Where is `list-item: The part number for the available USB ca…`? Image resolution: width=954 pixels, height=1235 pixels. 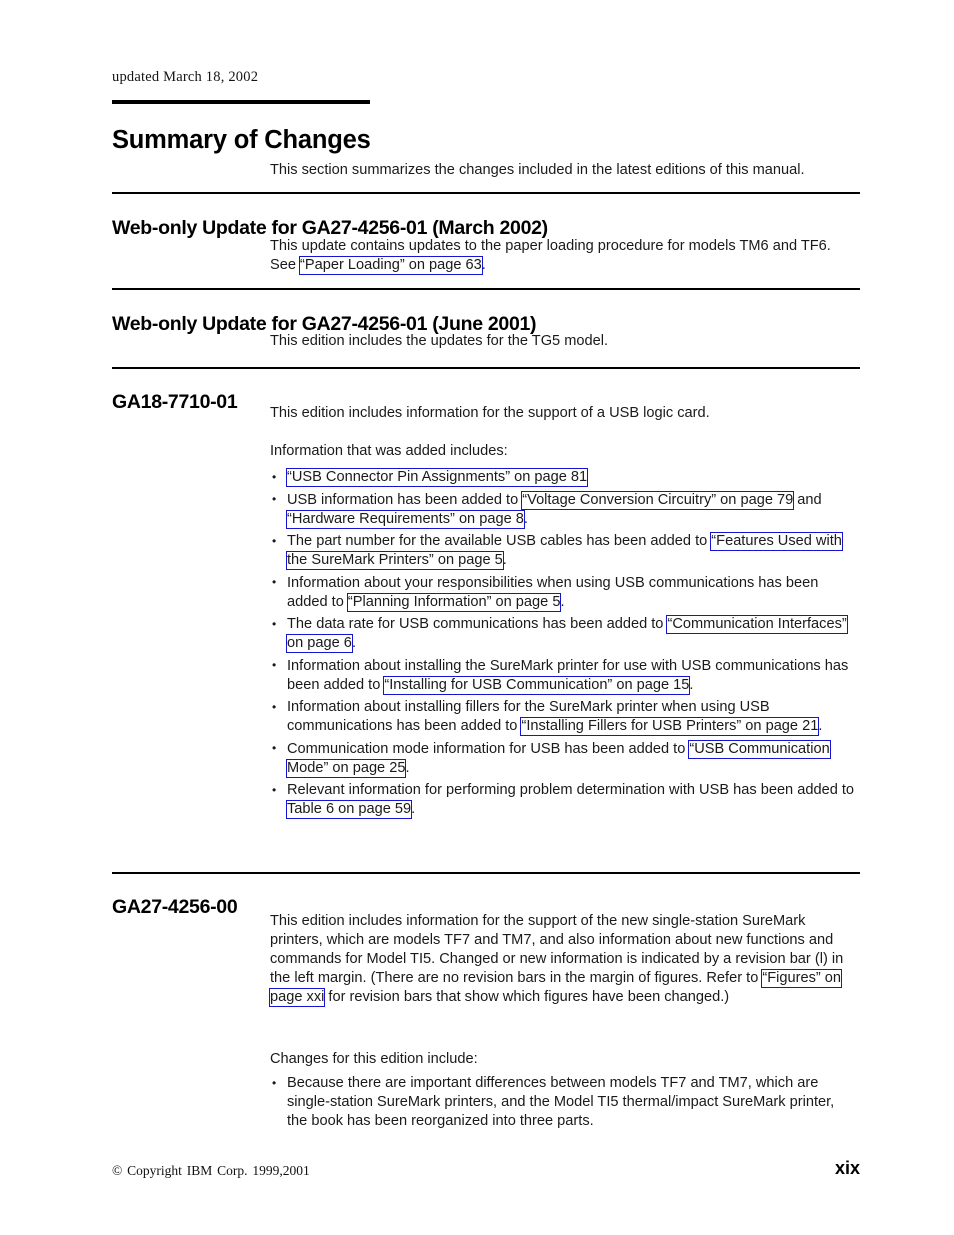
list-item: The part number for the available USB ca… is located at coordinates (564, 551).